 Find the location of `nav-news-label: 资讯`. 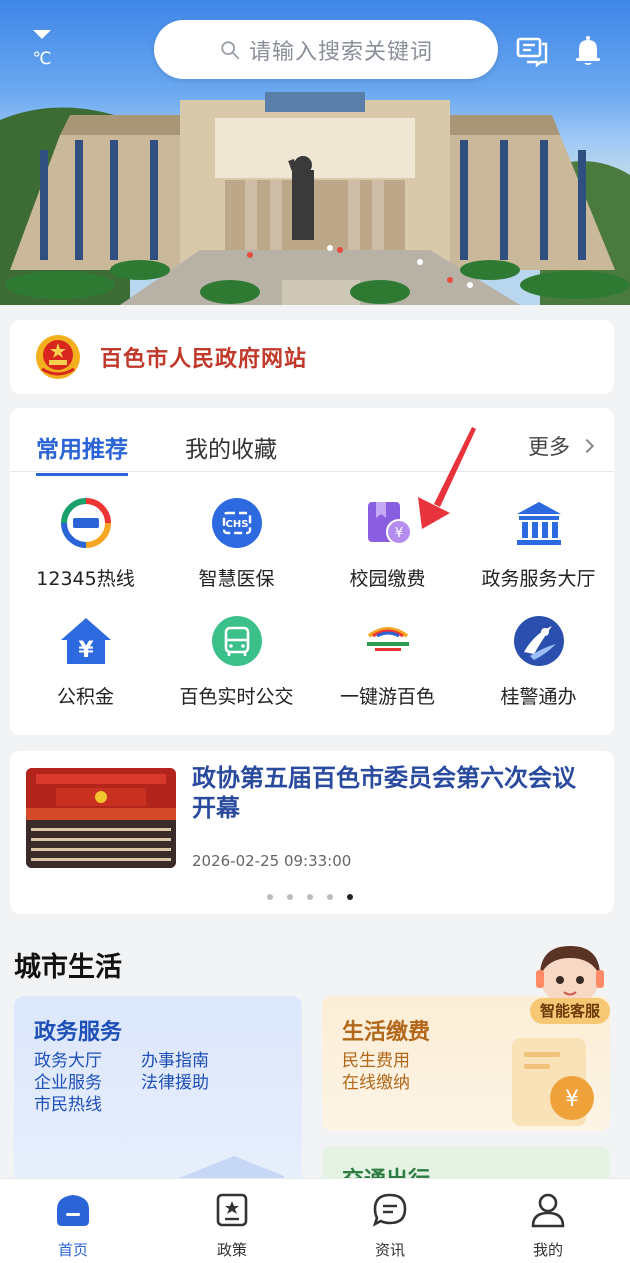

nav-news-label: 资讯 is located at coordinates (389, 1250).